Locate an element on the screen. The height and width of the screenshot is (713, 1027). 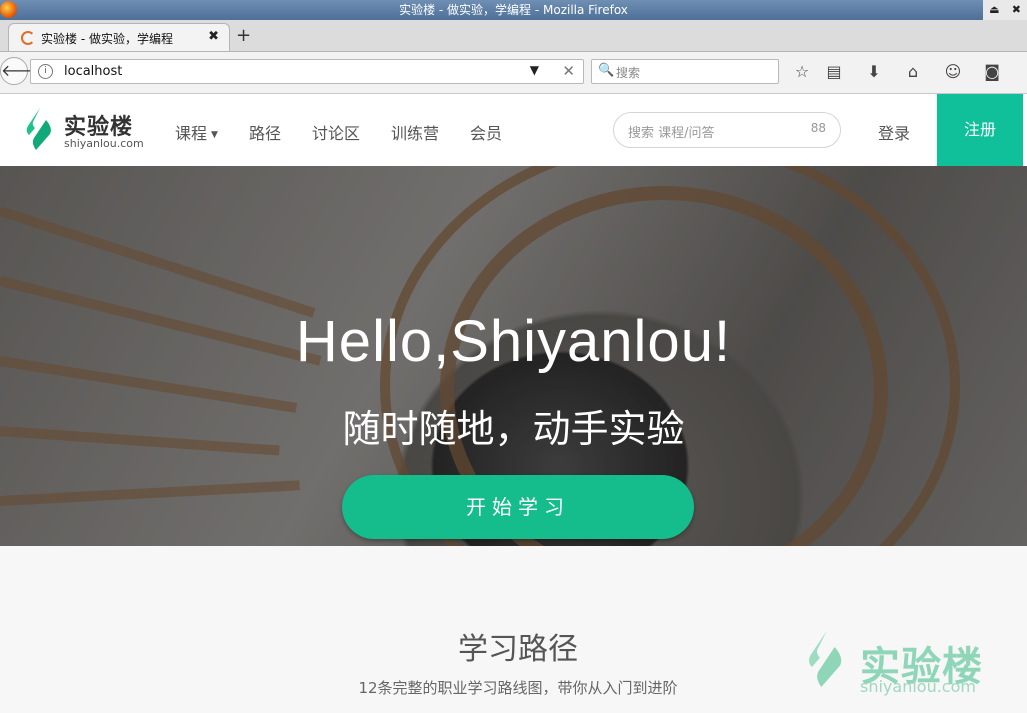
menu-item-vip: 会员 is located at coordinates (486, 132).